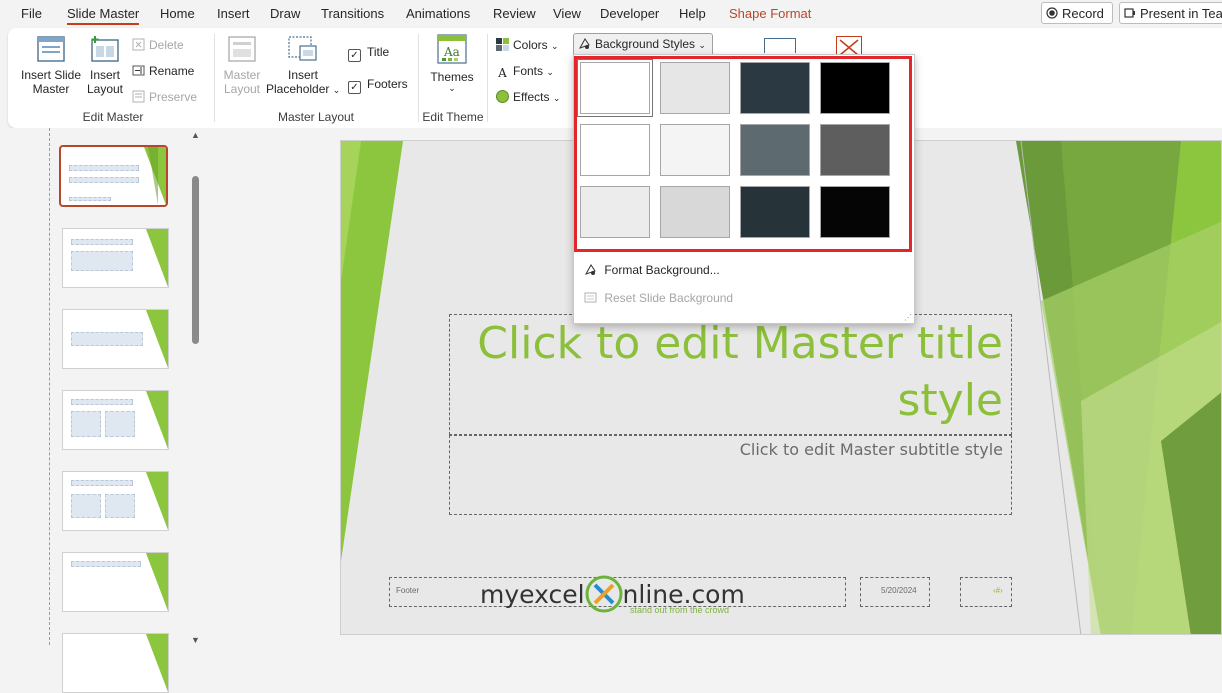  Describe the element at coordinates (743, 154) in the screenshot. I see `gallery-highlight-box` at that location.